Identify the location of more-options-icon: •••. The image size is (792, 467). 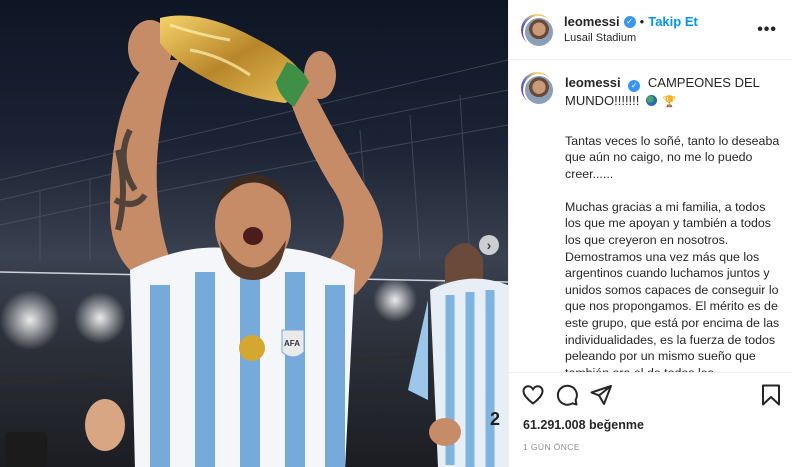
(767, 30).